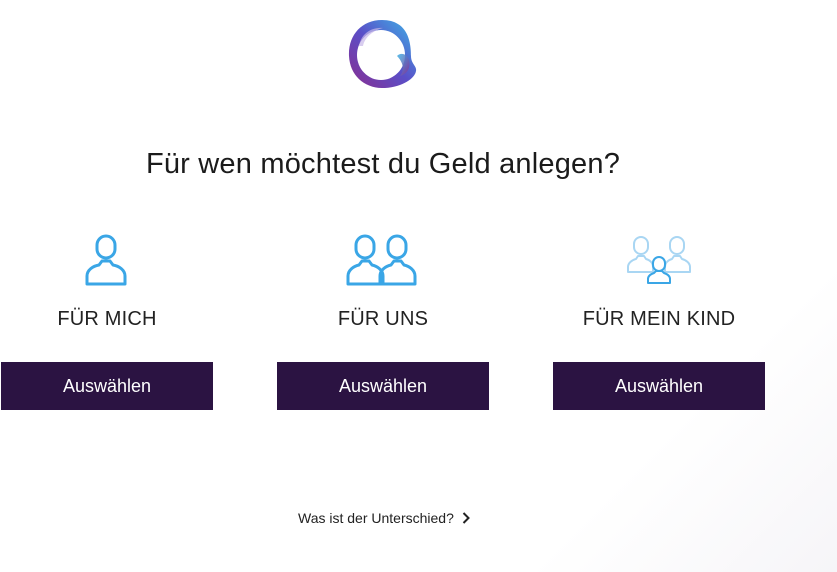 This screenshot has width=837, height=572. What do you see at coordinates (106, 260) in the screenshot?
I see `single-person-icon` at bounding box center [106, 260].